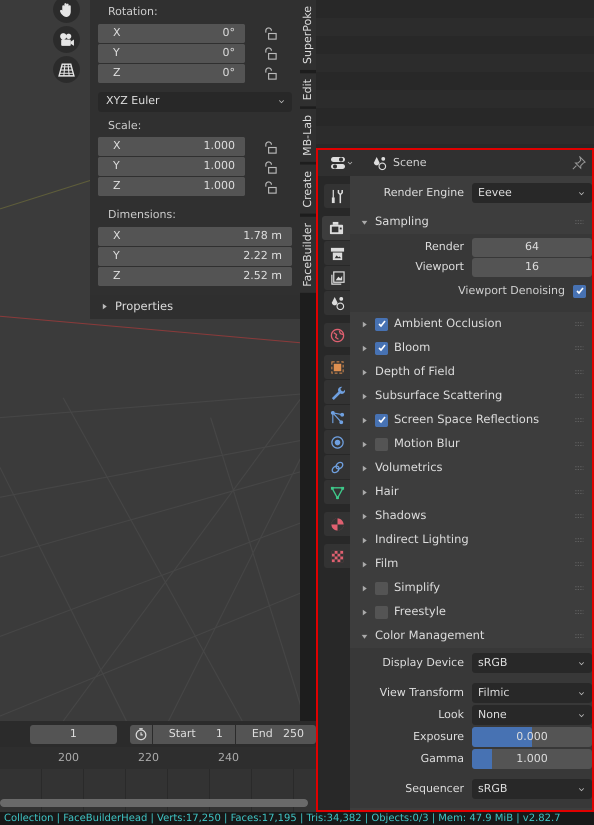 This screenshot has width=594, height=825. Describe the element at coordinates (195, 256) in the screenshot. I see `number-field: Y 2.22 m` at that location.